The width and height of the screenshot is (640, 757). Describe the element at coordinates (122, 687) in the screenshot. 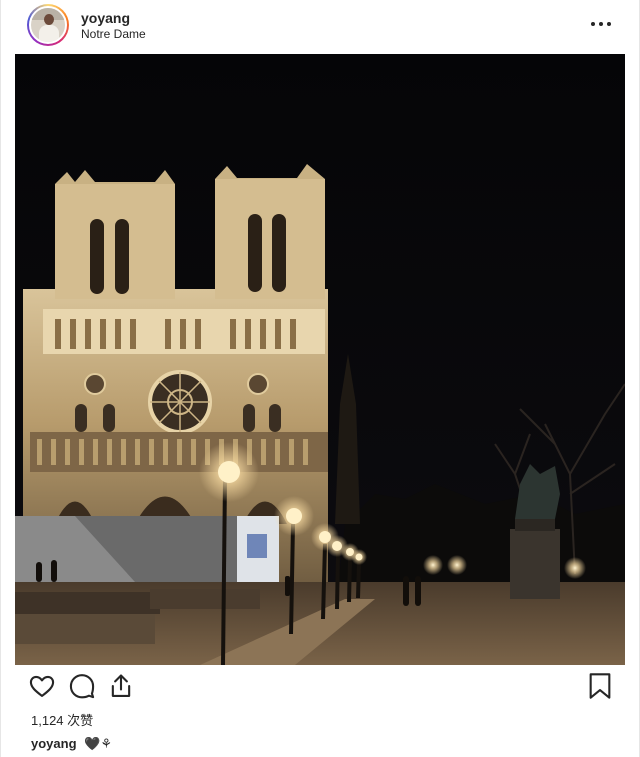

I see `share-icon` at that location.